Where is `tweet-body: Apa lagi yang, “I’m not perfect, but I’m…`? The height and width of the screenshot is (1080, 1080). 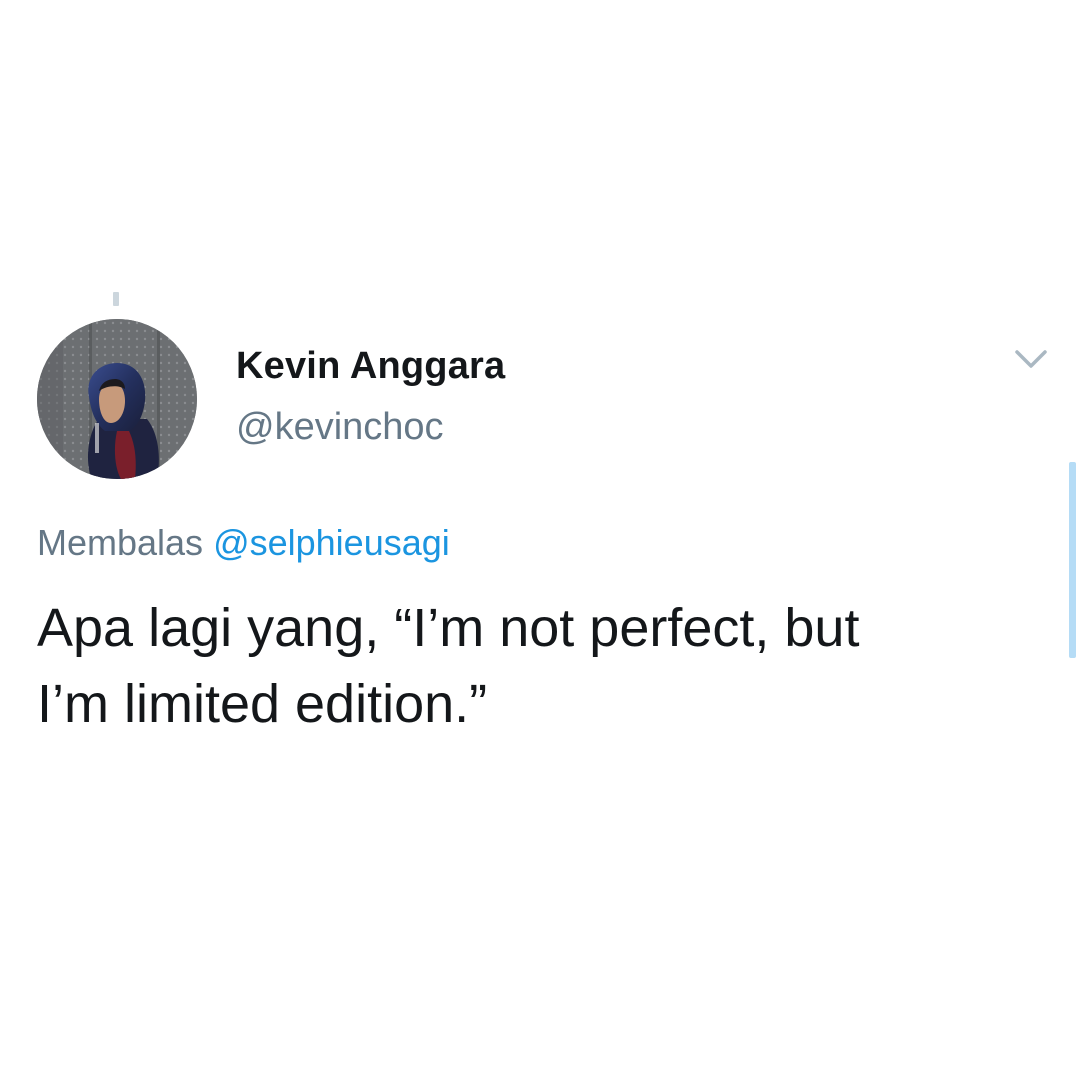
tweet-body: Apa lagi yang, “I’m not perfect, but I’m… is located at coordinates (542, 666).